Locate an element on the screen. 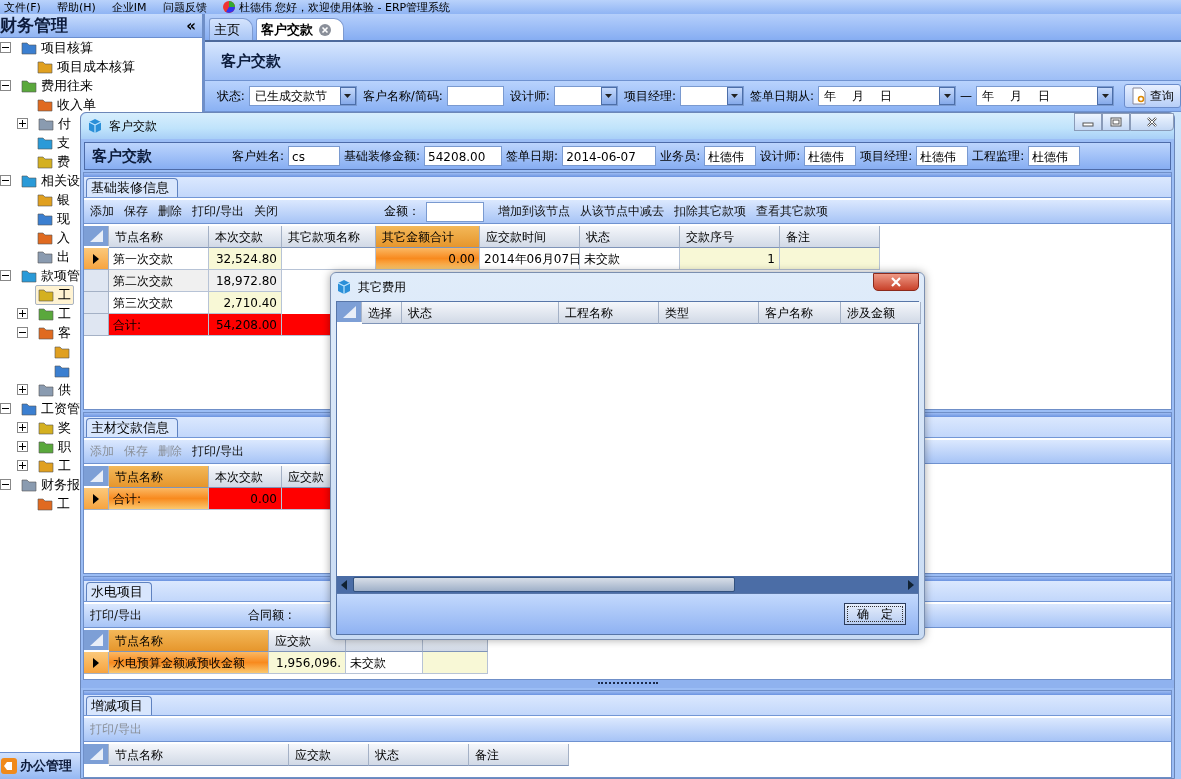  input-field: 2014-06-07 is located at coordinates (609, 156).